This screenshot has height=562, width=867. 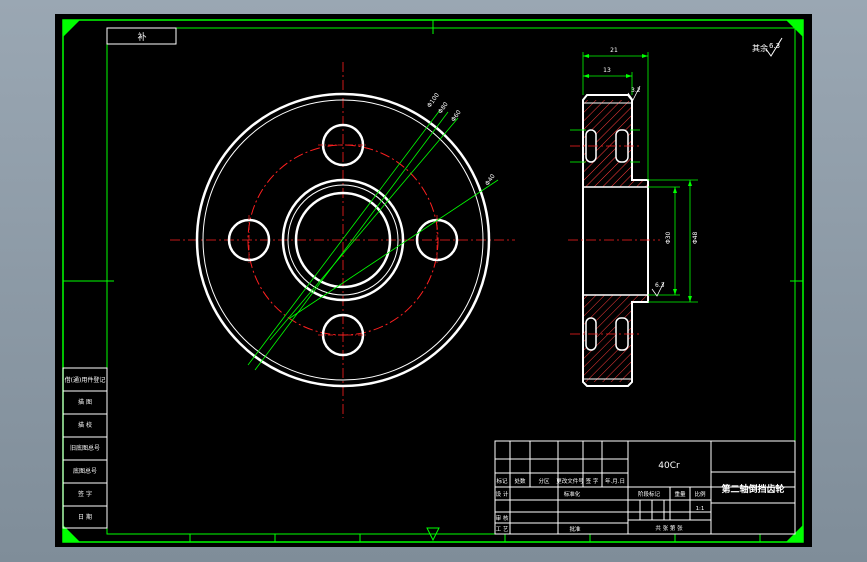 What do you see at coordinates (85, 448) in the screenshot?
I see `left-col-3: 旧底图总号` at bounding box center [85, 448].